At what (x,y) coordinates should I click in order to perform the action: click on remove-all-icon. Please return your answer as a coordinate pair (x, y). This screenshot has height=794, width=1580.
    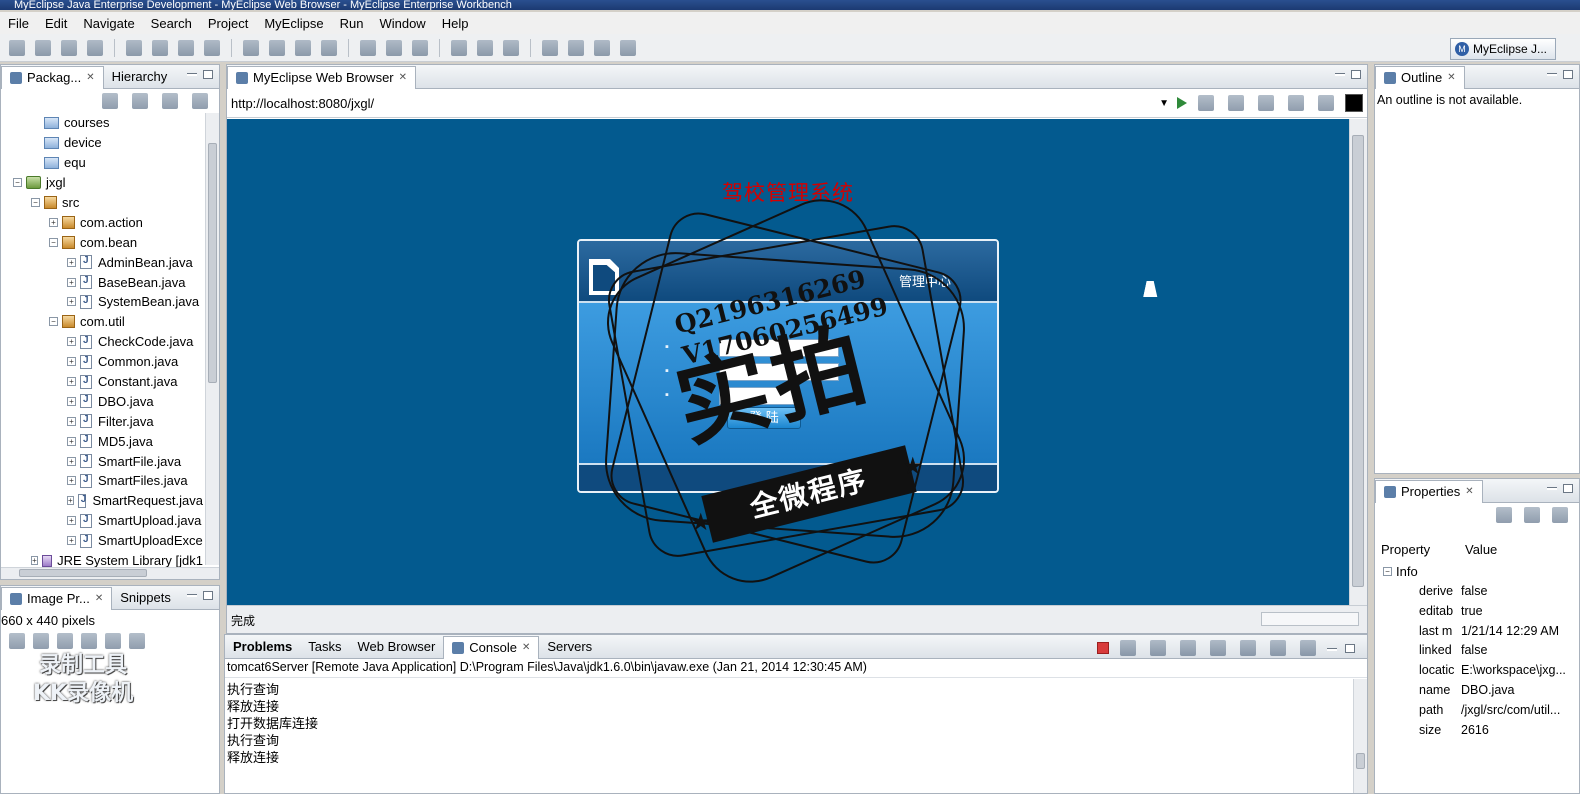
    Looking at the image, I should click on (1158, 648).